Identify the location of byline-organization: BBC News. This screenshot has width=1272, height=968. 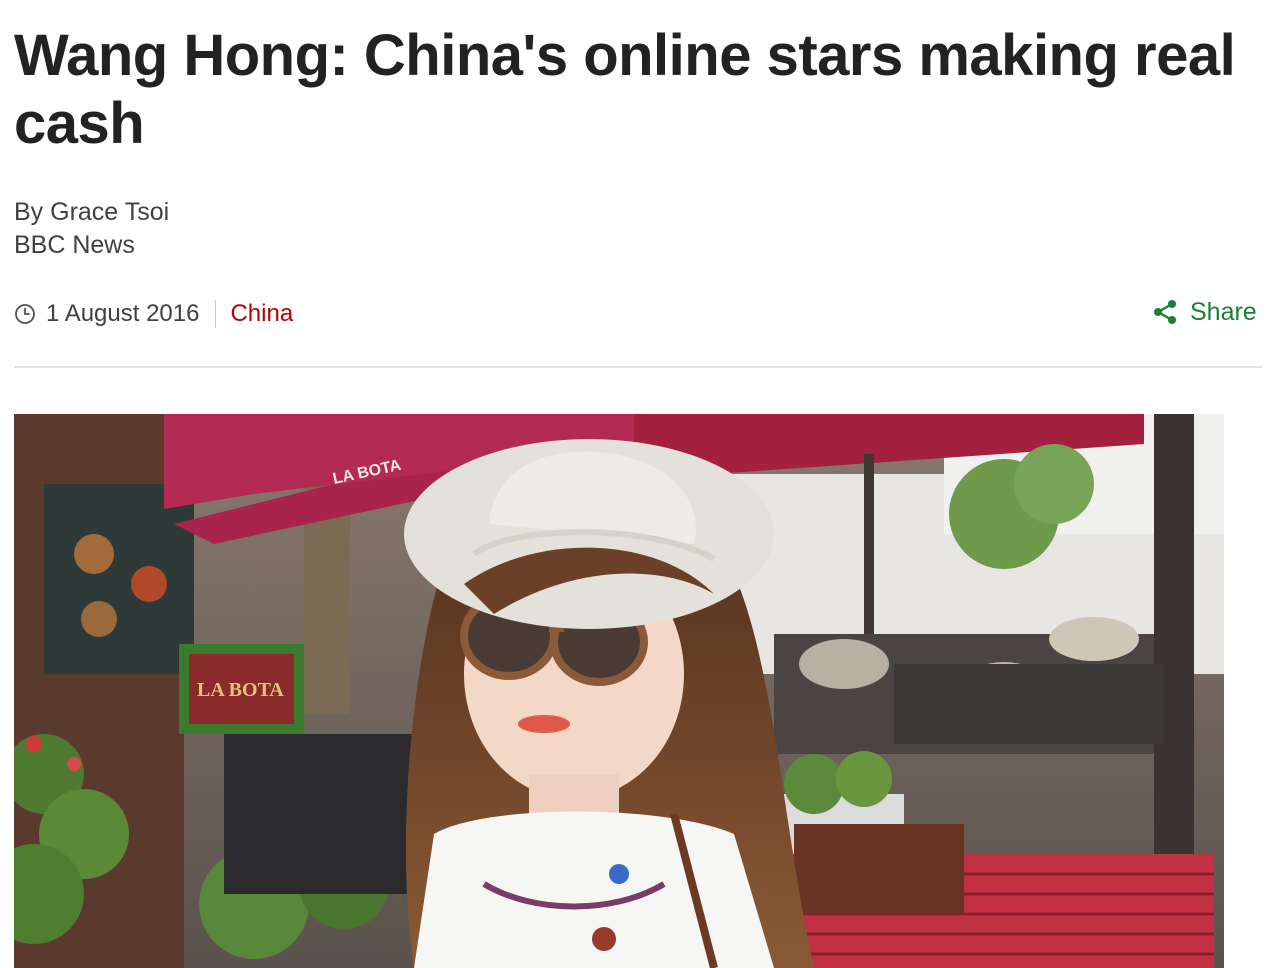
(74, 245).